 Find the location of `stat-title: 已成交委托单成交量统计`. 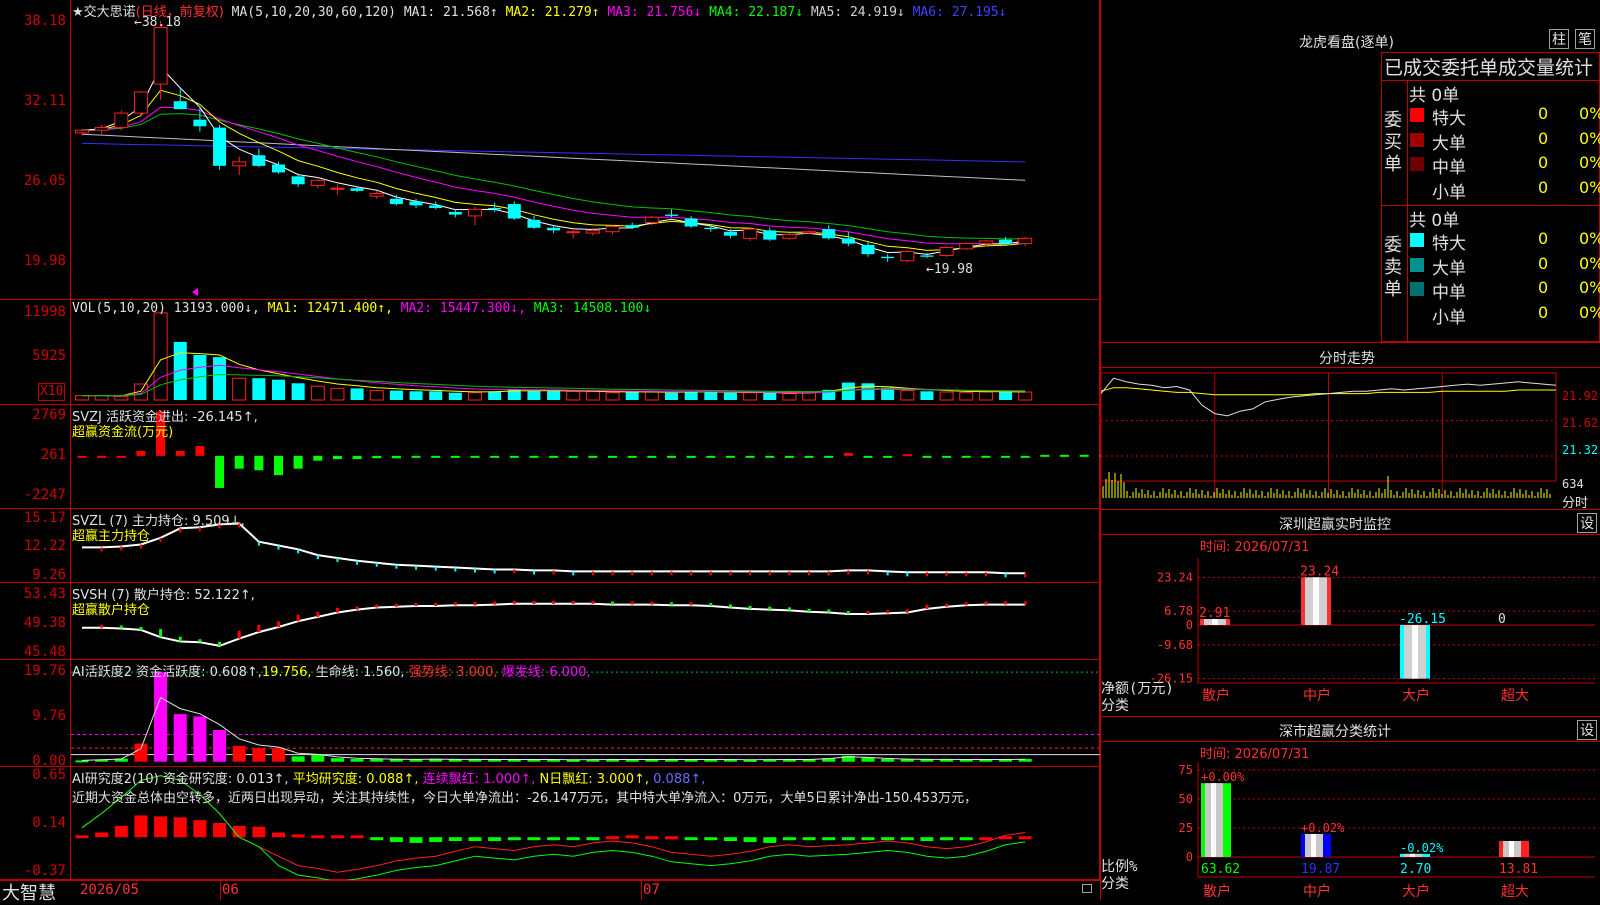

stat-title: 已成交委托单成交量统计 is located at coordinates (1489, 68).